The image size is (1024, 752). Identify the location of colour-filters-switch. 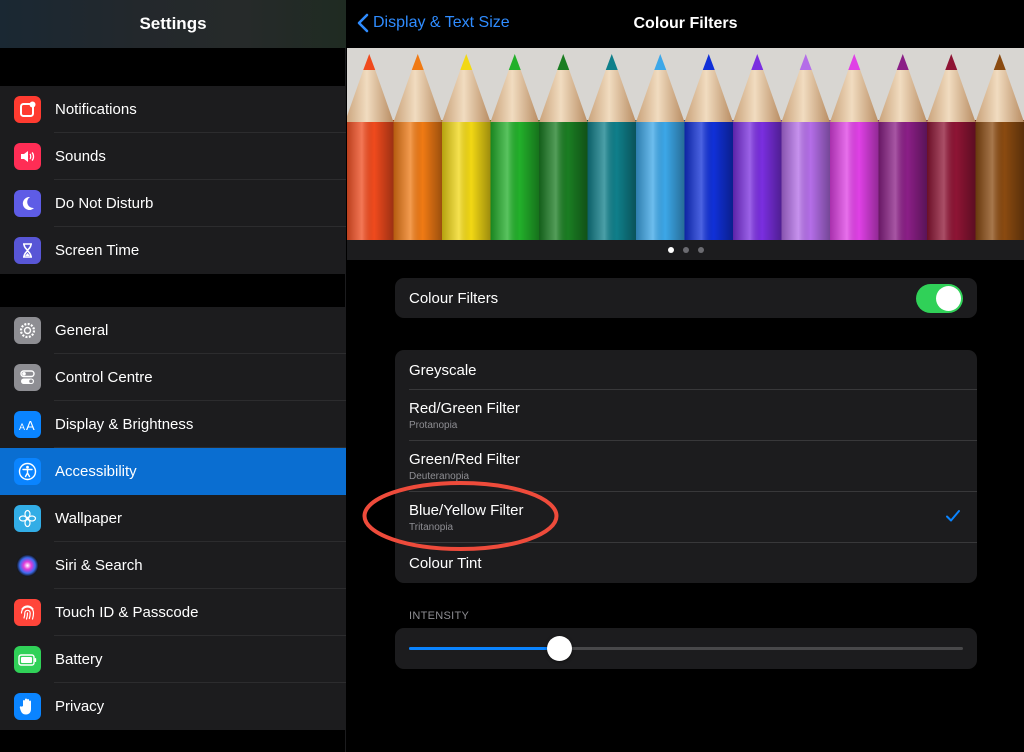
(939, 298).